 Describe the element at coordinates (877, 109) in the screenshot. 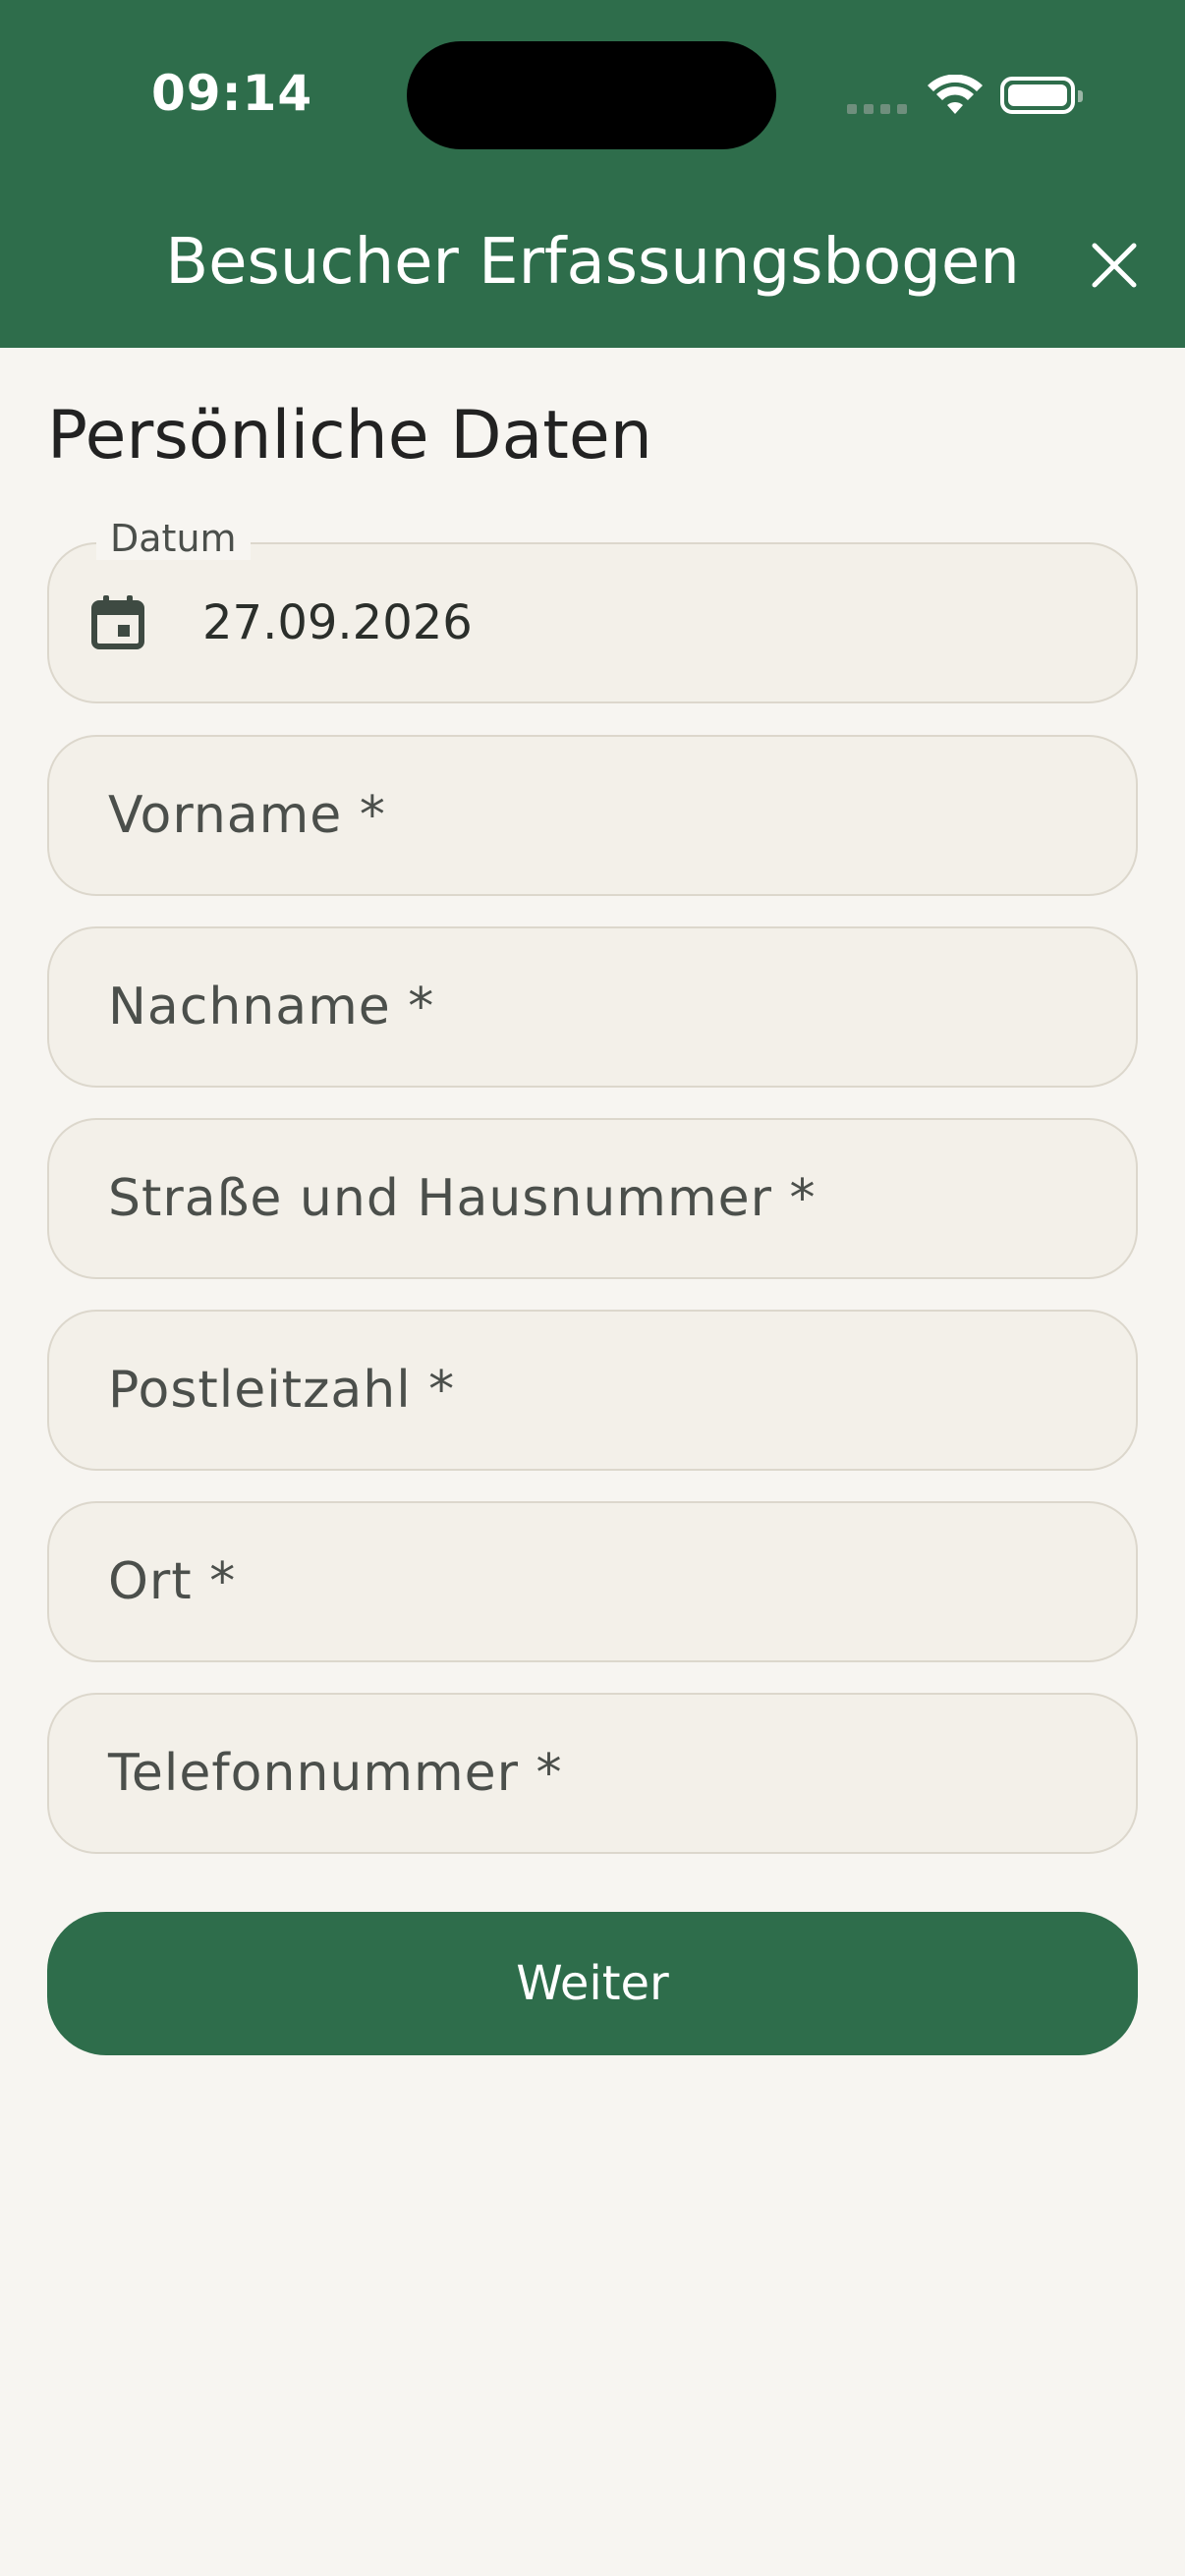

I see `cellular-signal-icon` at that location.